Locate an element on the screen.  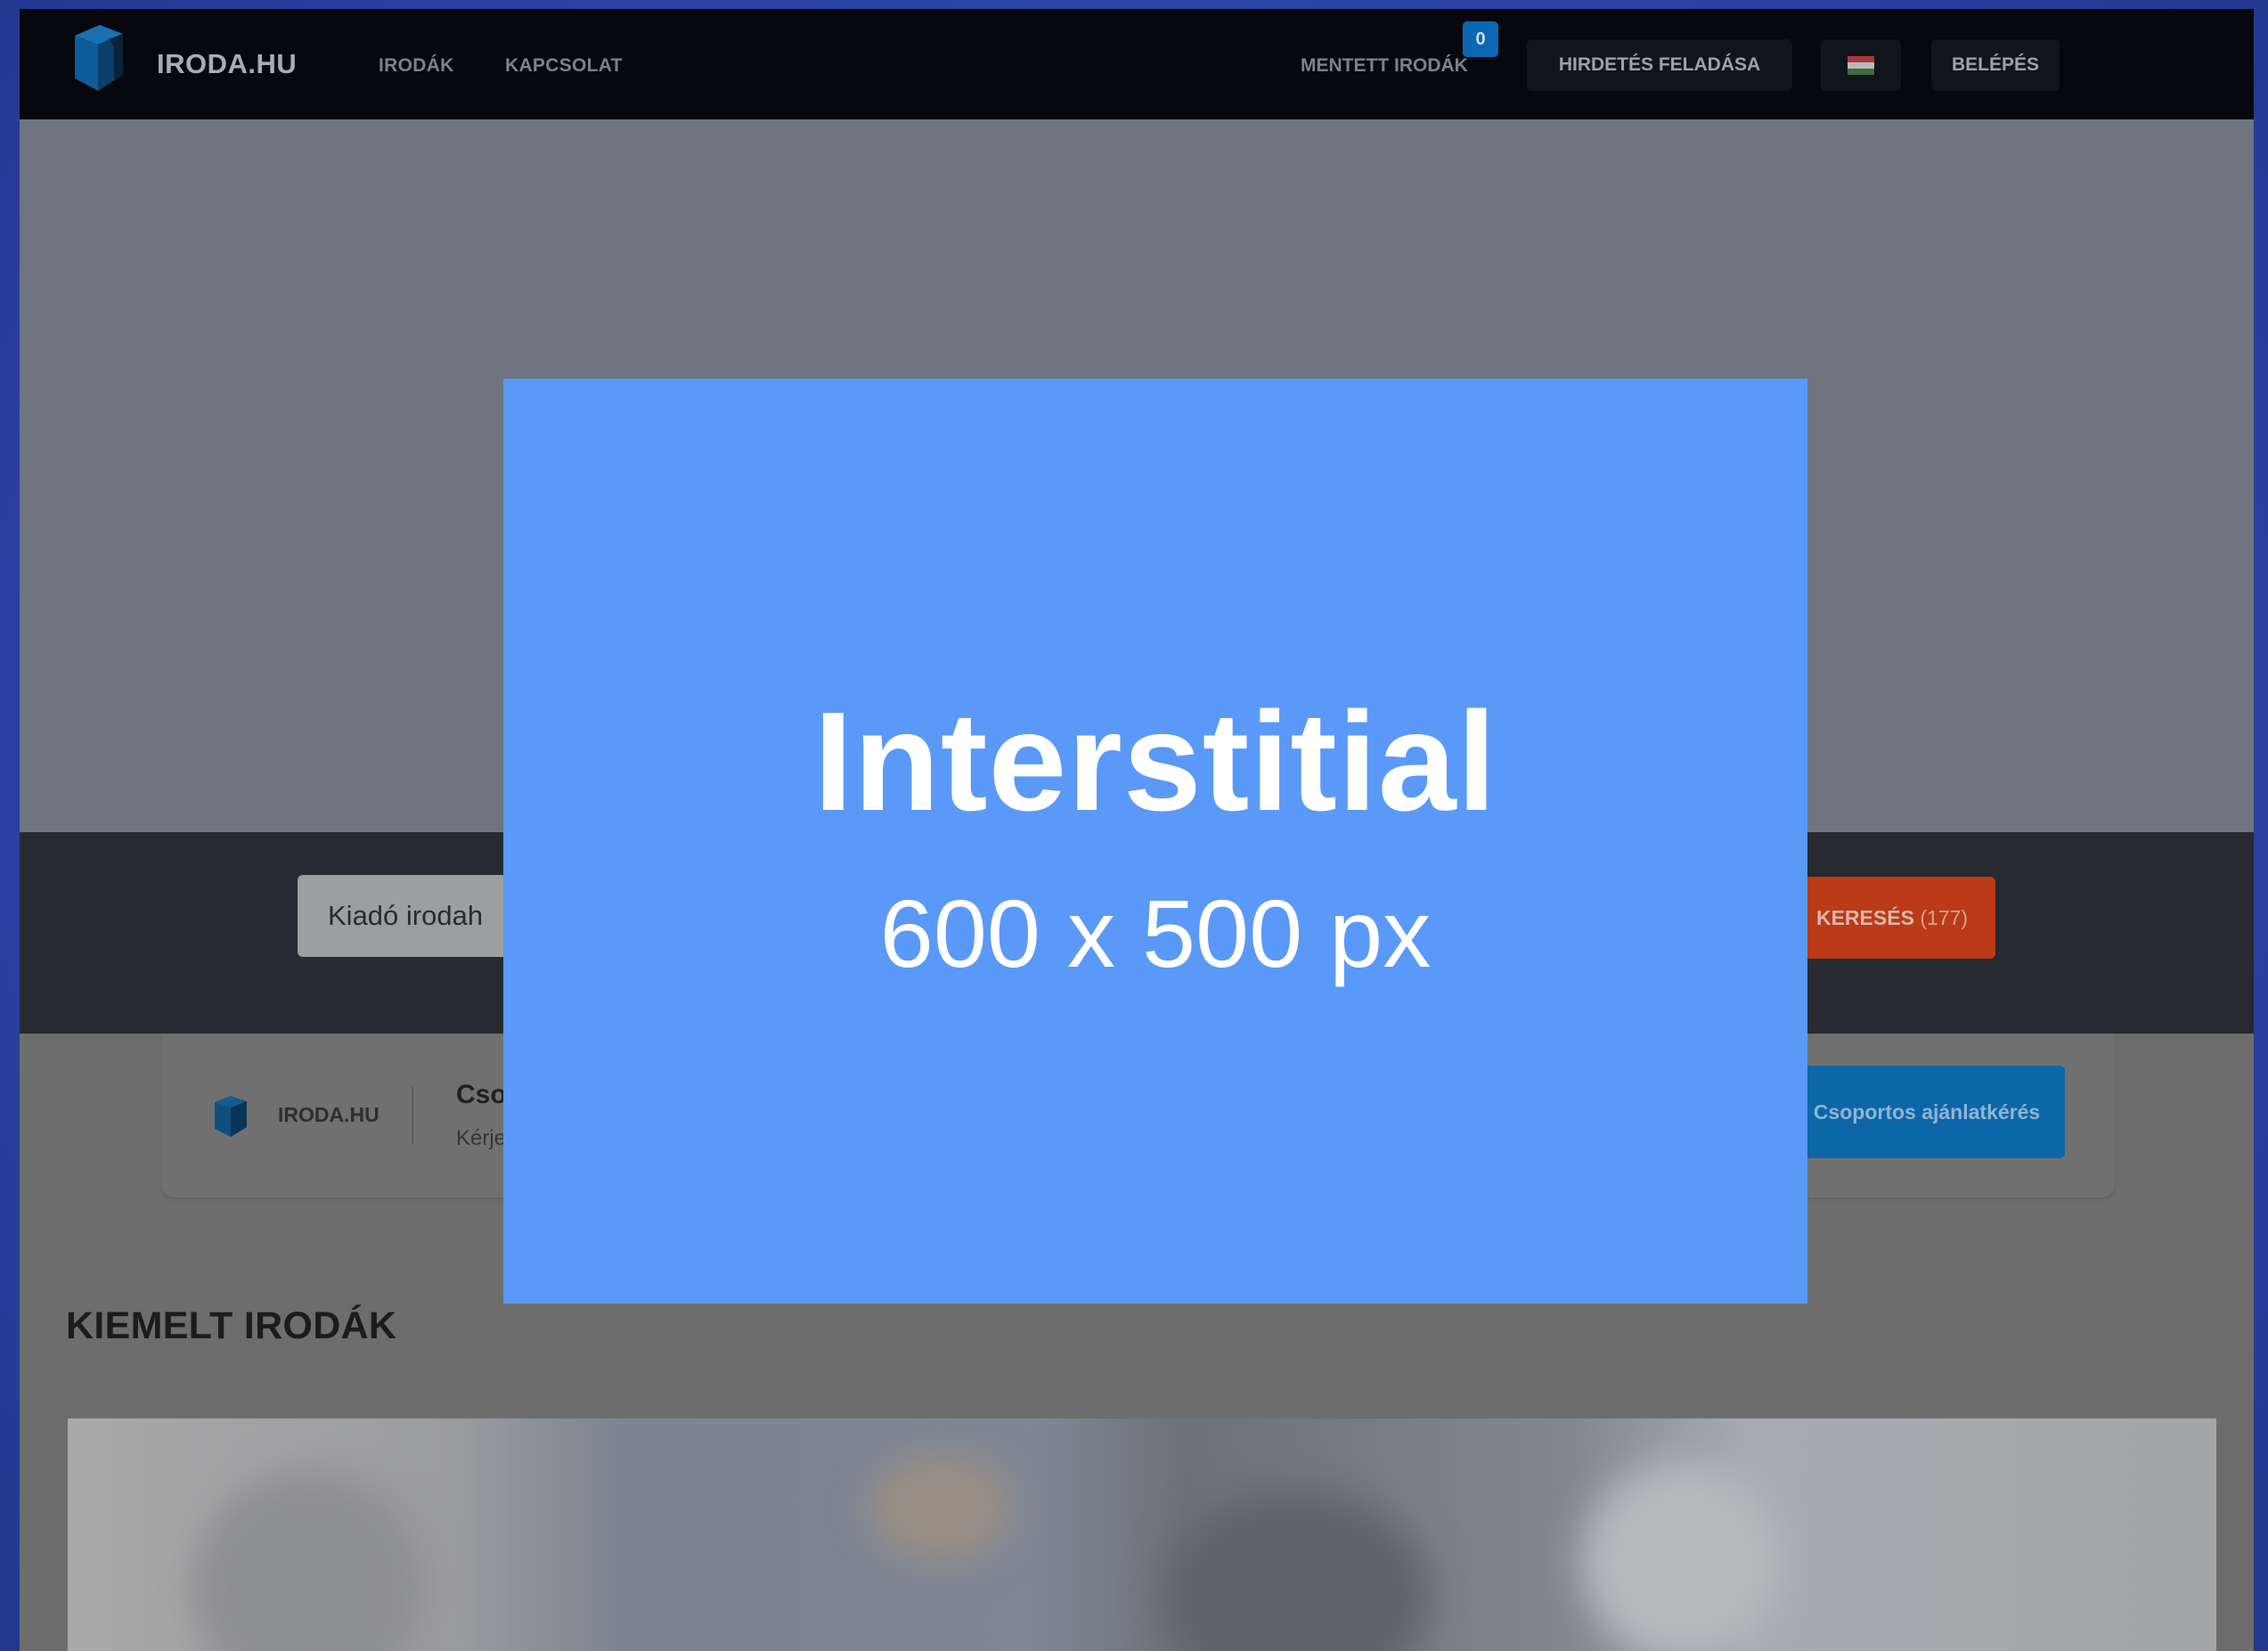
nav-link-contact: KAPCSOLAT is located at coordinates (564, 66).